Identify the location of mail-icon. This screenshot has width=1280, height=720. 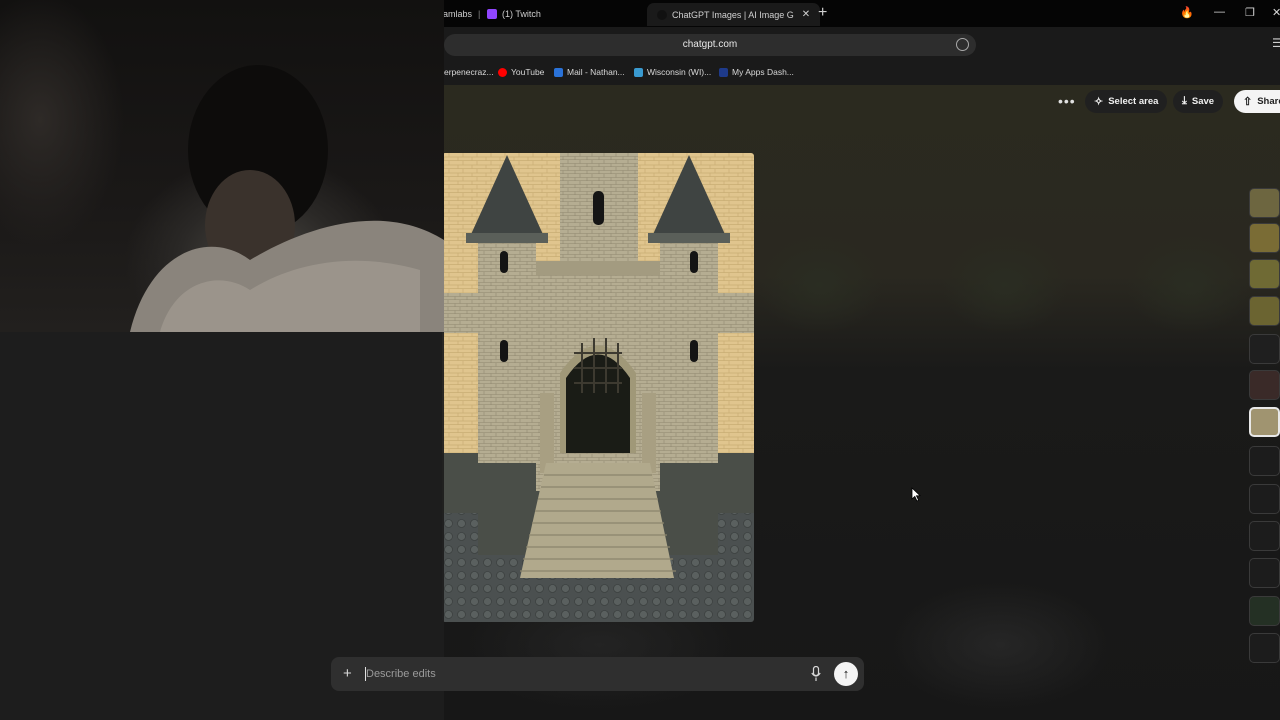
(558, 72).